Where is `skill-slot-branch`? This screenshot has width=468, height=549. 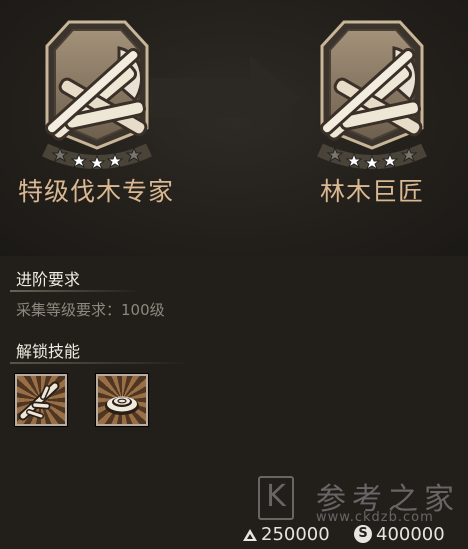
skill-slot-branch is located at coordinates (41, 400).